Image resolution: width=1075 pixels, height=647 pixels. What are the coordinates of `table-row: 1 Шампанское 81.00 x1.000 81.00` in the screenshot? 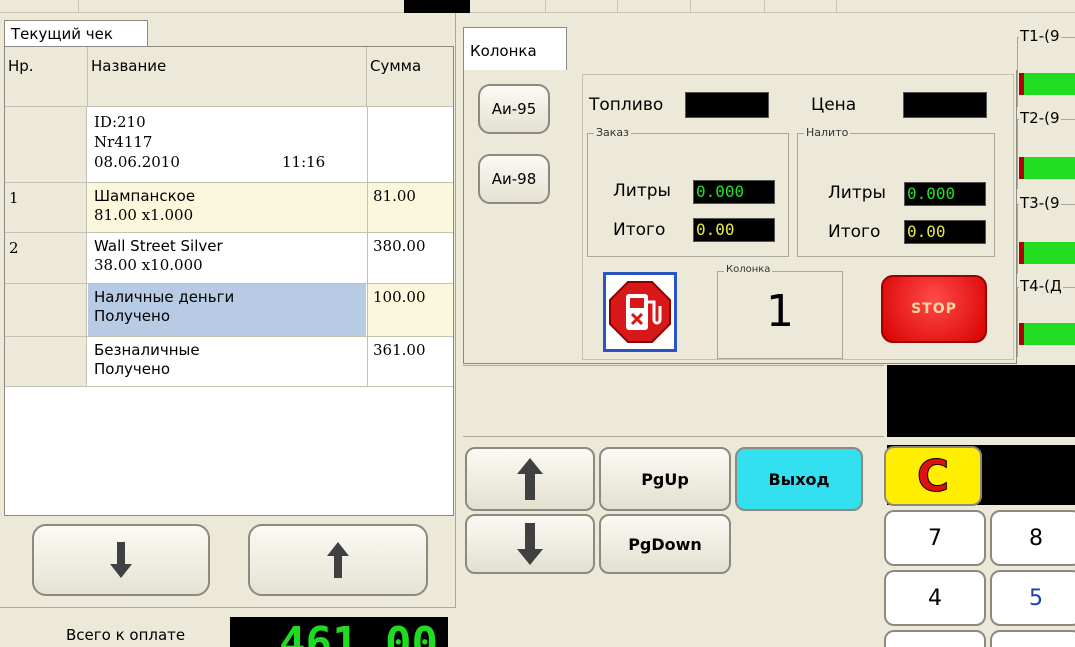 It's located at (229, 208).